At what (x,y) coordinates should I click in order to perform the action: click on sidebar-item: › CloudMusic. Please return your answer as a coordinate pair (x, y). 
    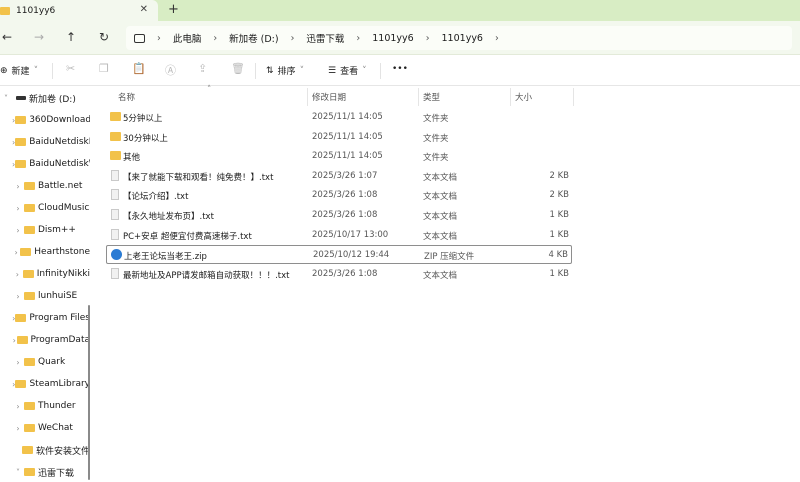
    Looking at the image, I should click on (45, 208).